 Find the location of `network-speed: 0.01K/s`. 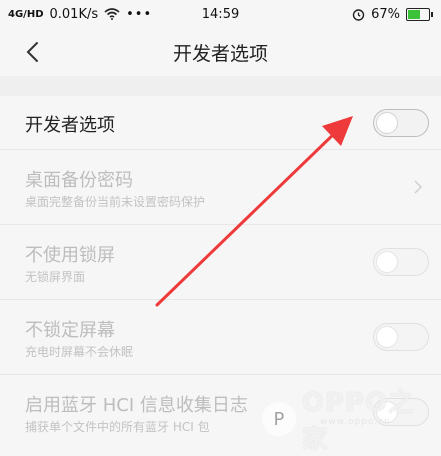

network-speed: 0.01K/s is located at coordinates (74, 14).